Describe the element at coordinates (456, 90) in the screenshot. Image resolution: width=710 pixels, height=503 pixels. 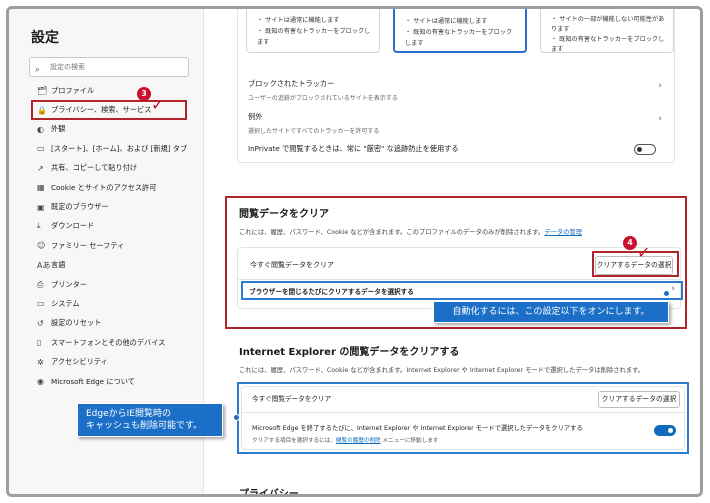
I see `blocked-trackers-row: ブロックされたトラッカー ユーザーの追跡がブロックされているサイトを表示する ›` at that location.